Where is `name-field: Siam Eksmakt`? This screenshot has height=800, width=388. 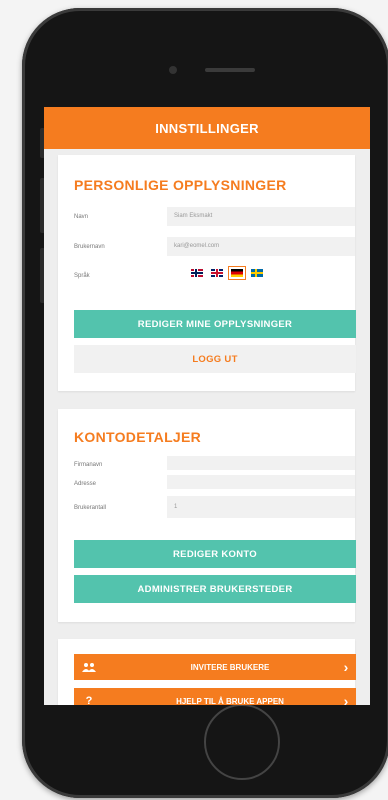 name-field: Siam Eksmakt is located at coordinates (261, 216).